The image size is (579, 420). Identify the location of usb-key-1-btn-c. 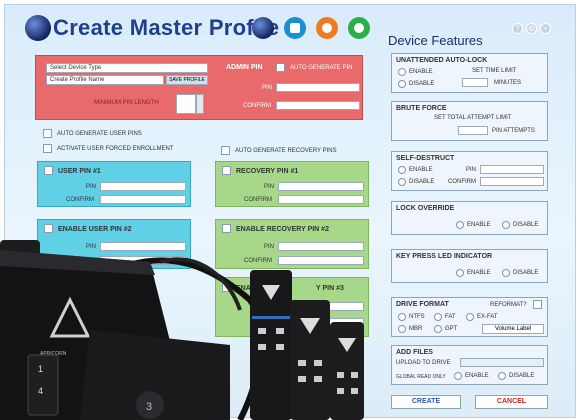
(262, 347).